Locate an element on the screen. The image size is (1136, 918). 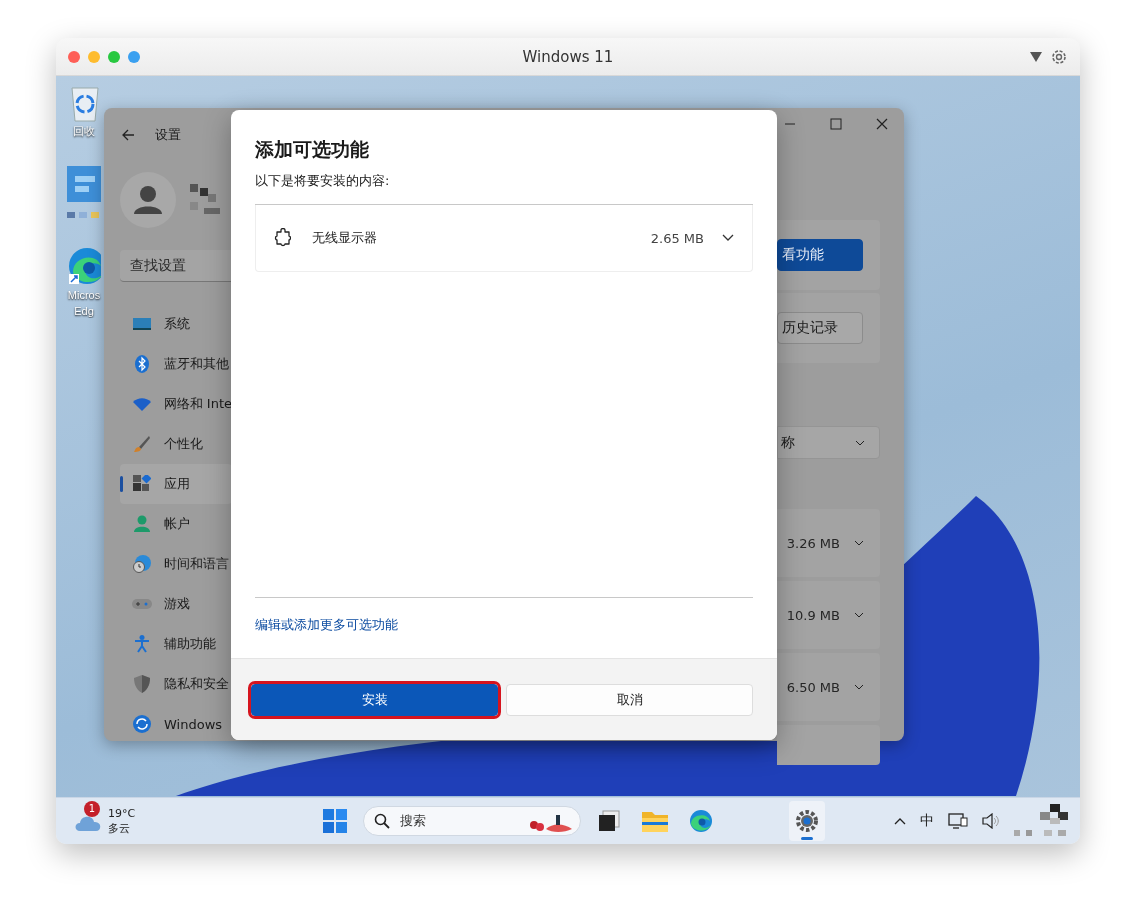
settings-button: 历史记录 is located at coordinates (820, 328).